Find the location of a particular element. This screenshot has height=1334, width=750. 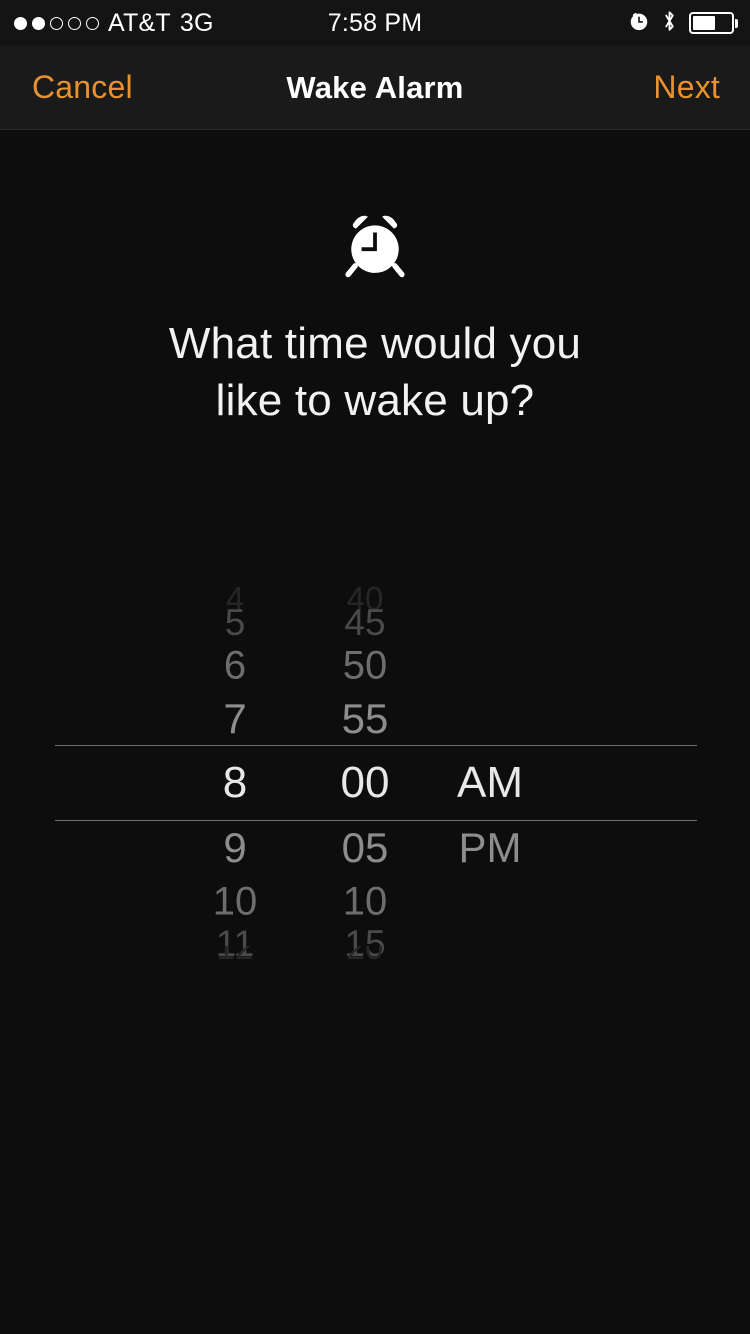

picker-row: 4 40 is located at coordinates (375, 599).